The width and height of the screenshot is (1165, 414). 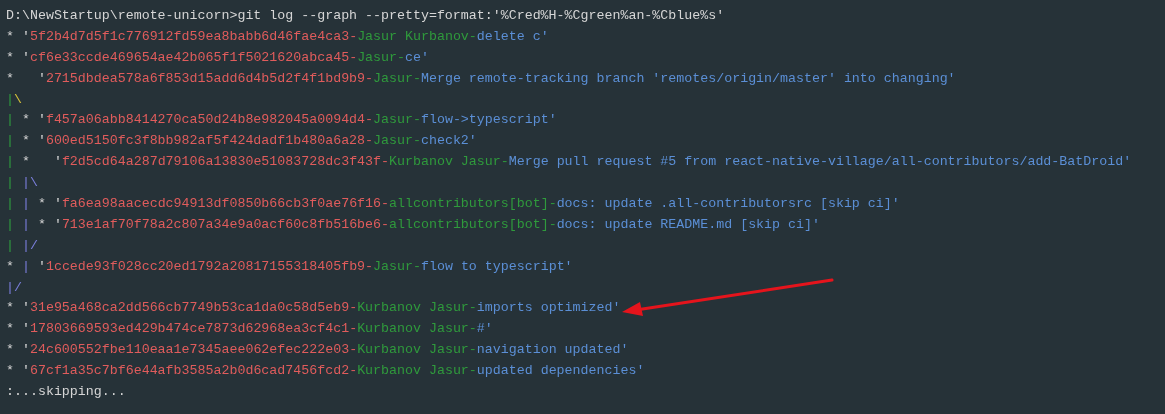 What do you see at coordinates (317, 350) in the screenshot?
I see `log-line: * '24c600552fbe110eaa1e7345aee062efec222e03-Kurbanov Jasur-navigation updated'` at bounding box center [317, 350].